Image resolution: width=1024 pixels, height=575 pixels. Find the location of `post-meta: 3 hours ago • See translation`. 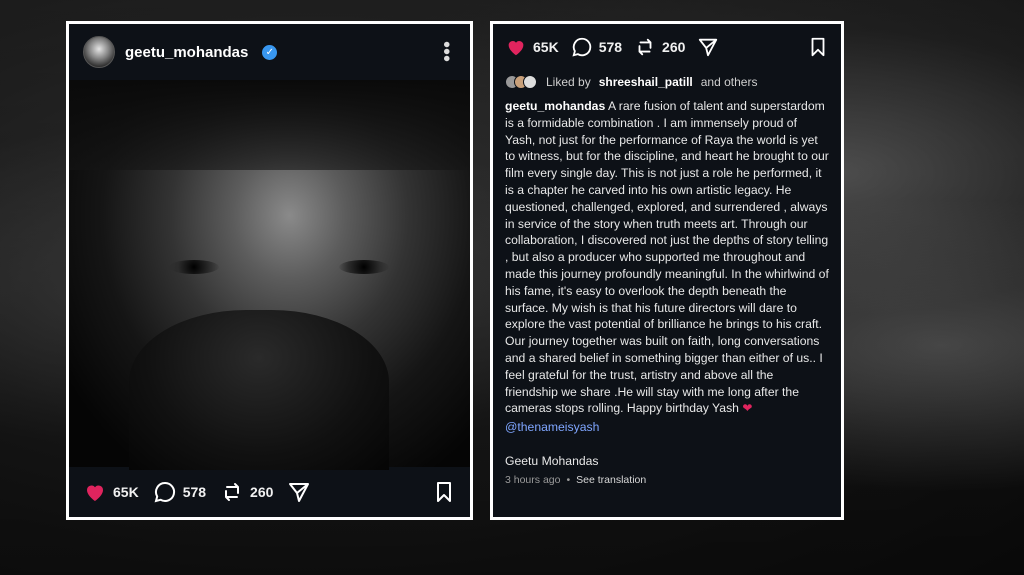

post-meta: 3 hours ago • See translation is located at coordinates (667, 477).